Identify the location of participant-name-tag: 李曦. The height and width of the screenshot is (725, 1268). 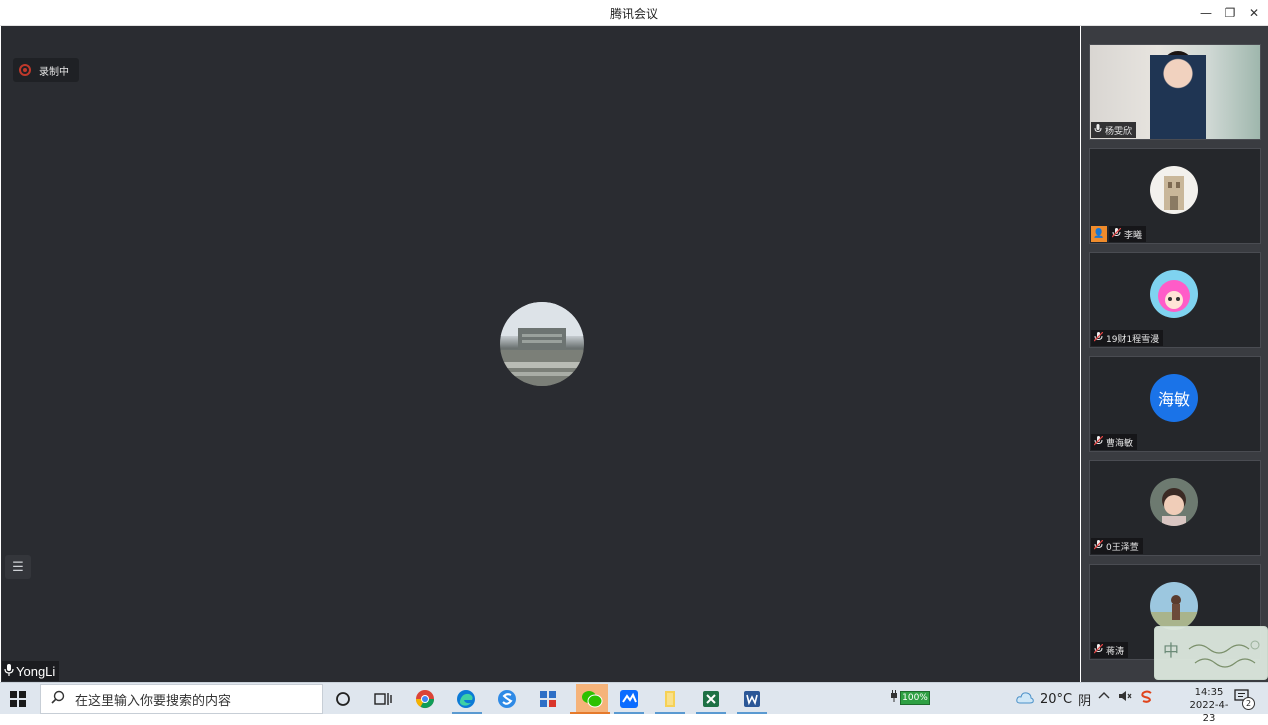
(1128, 234).